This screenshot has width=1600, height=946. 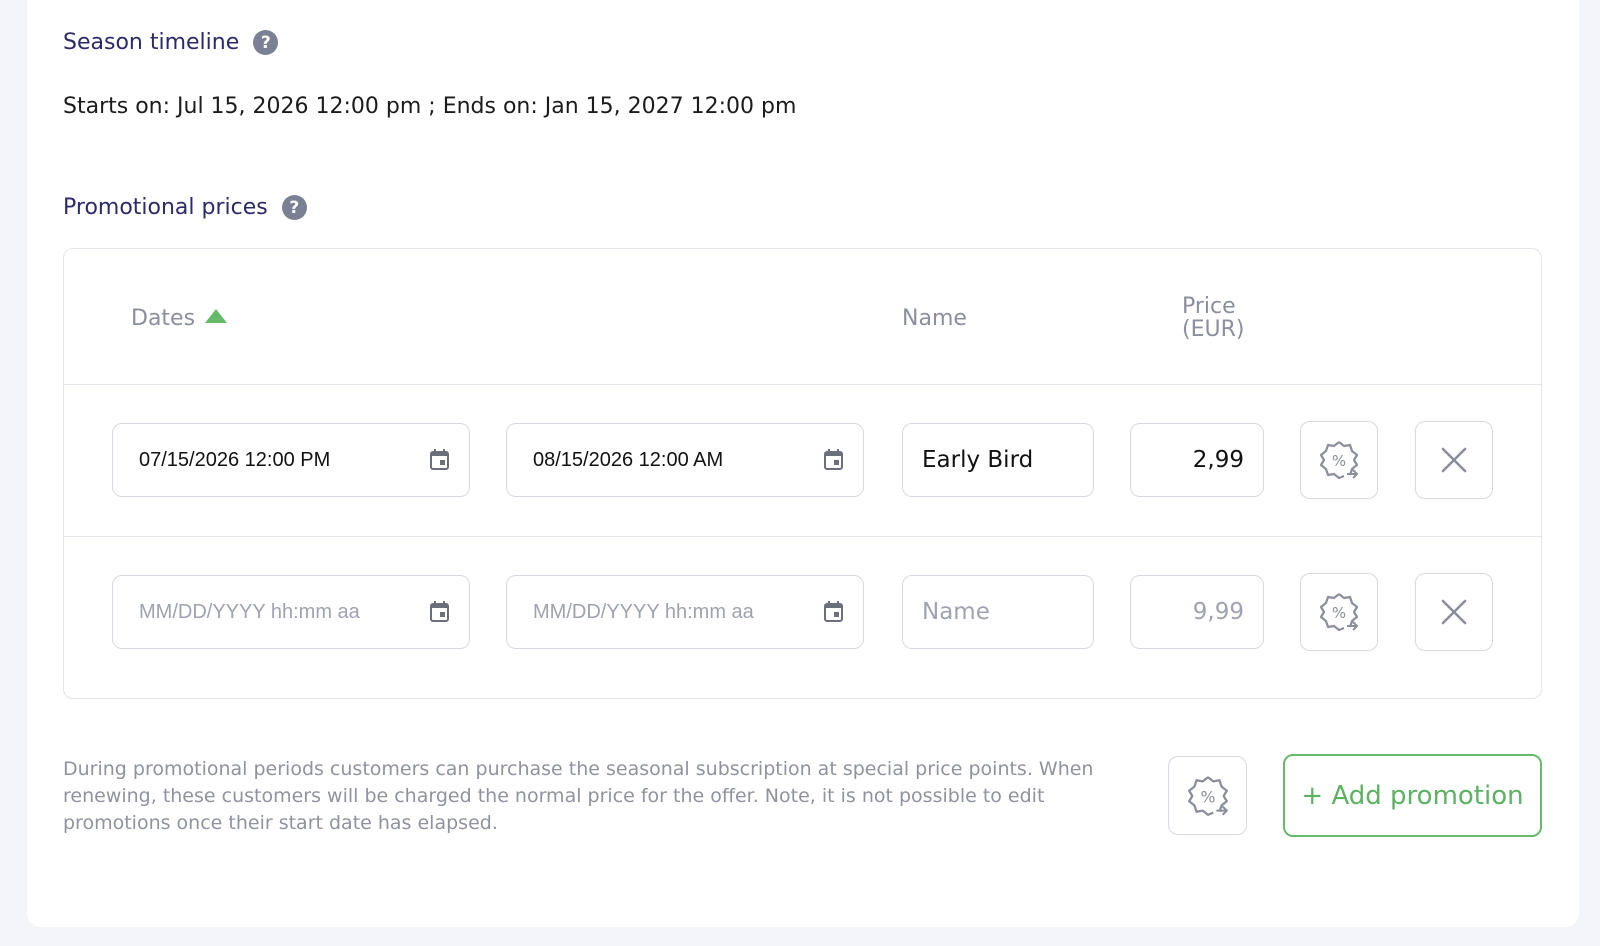 I want to click on start-date-placeholder: MM/DD/YYYY hh:mm aa, so click(x=249, y=611).